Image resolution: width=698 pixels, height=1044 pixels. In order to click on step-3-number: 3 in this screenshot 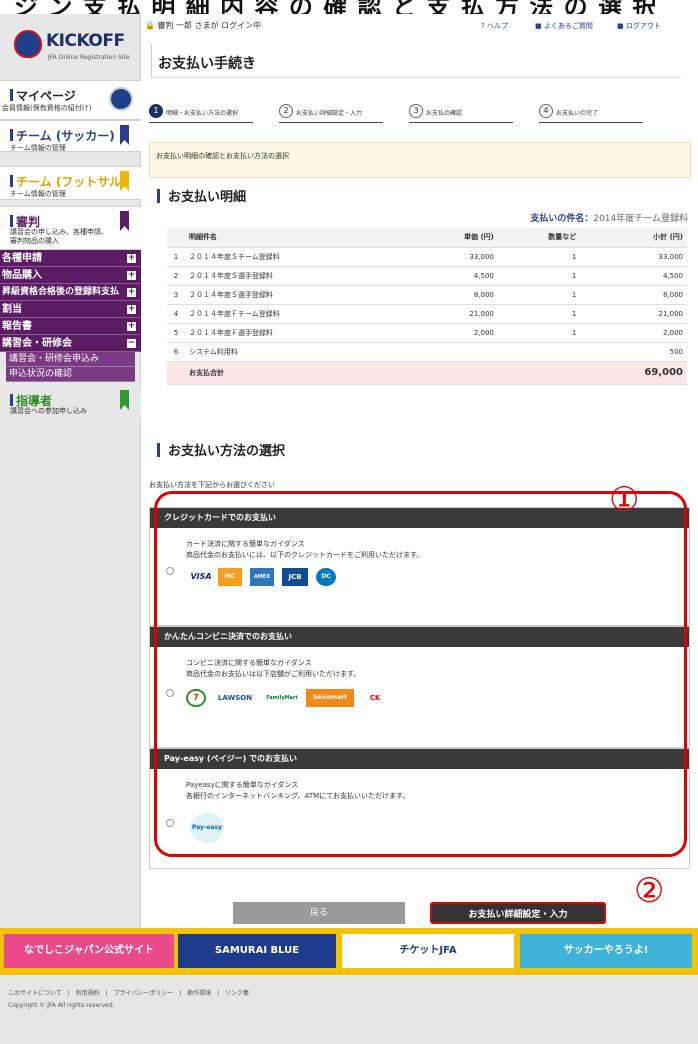, I will do `click(416, 111)`.